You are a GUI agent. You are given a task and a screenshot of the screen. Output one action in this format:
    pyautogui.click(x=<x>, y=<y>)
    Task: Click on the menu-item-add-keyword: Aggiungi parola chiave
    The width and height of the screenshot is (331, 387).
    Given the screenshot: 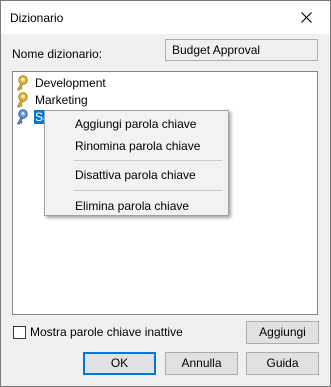 What is the action you would take?
    pyautogui.click(x=135, y=124)
    